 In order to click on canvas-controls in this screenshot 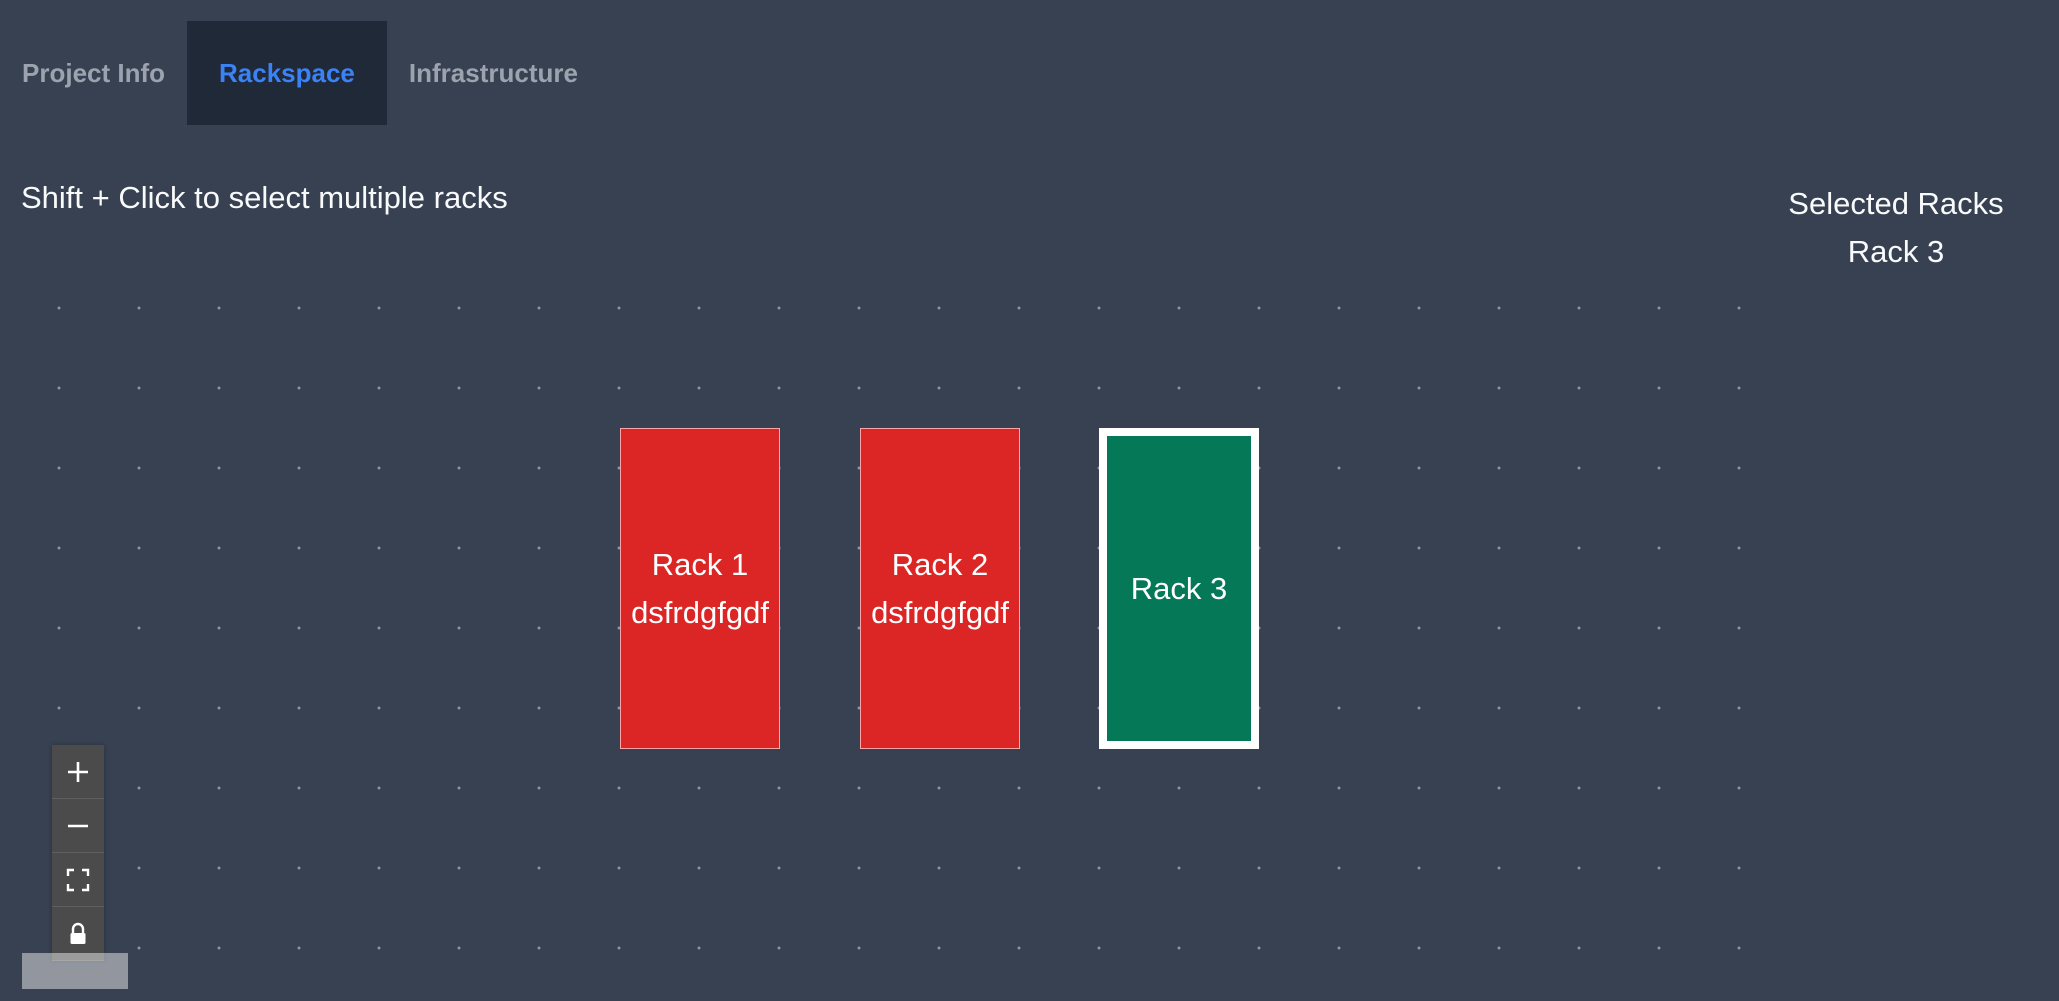, I will do `click(78, 853)`.